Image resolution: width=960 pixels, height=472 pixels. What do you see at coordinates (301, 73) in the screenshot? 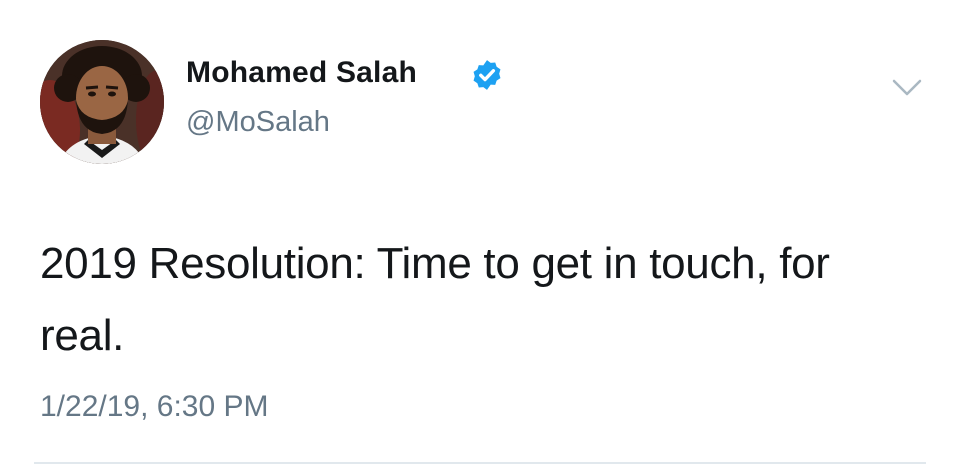
I see `display-name: Mohamed Salah` at bounding box center [301, 73].